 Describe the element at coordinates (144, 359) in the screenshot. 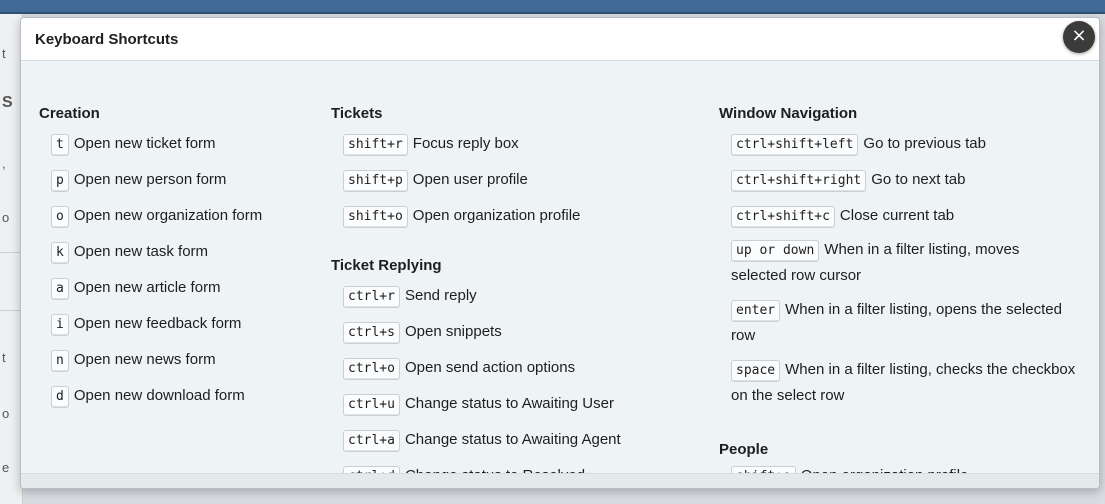

I see `shortcut-description: Open new news form` at that location.